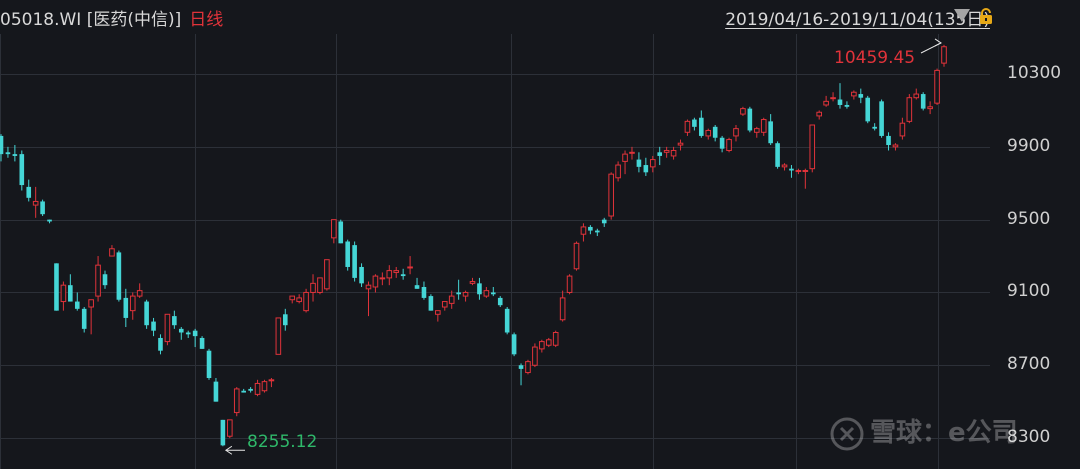 This screenshot has height=469, width=1080. Describe the element at coordinates (282, 442) in the screenshot. I see `low-price-label: 8255.12` at that location.